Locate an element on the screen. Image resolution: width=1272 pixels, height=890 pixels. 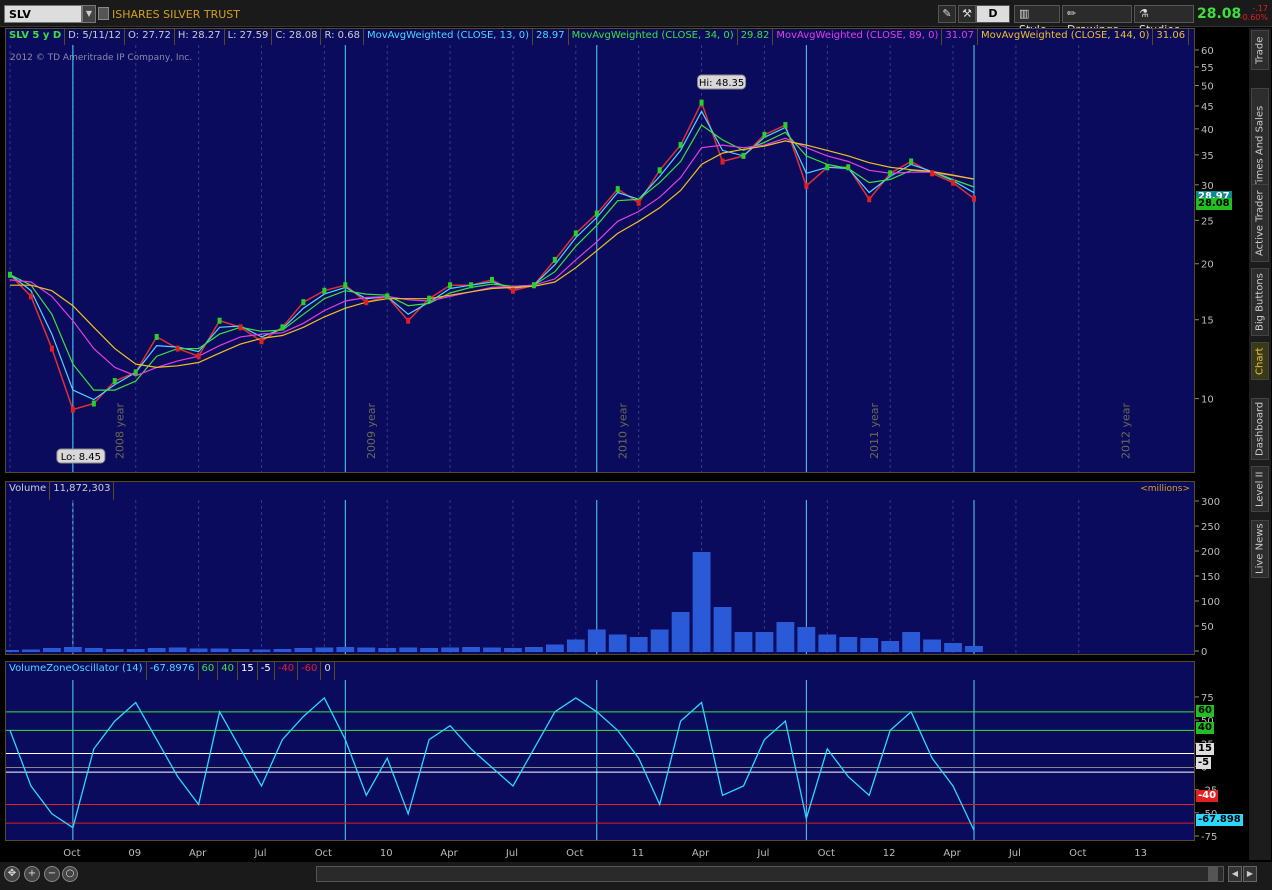
bottom-bar: ✥ + − ○ ◀ ▶ is located at coordinates (636, 876).